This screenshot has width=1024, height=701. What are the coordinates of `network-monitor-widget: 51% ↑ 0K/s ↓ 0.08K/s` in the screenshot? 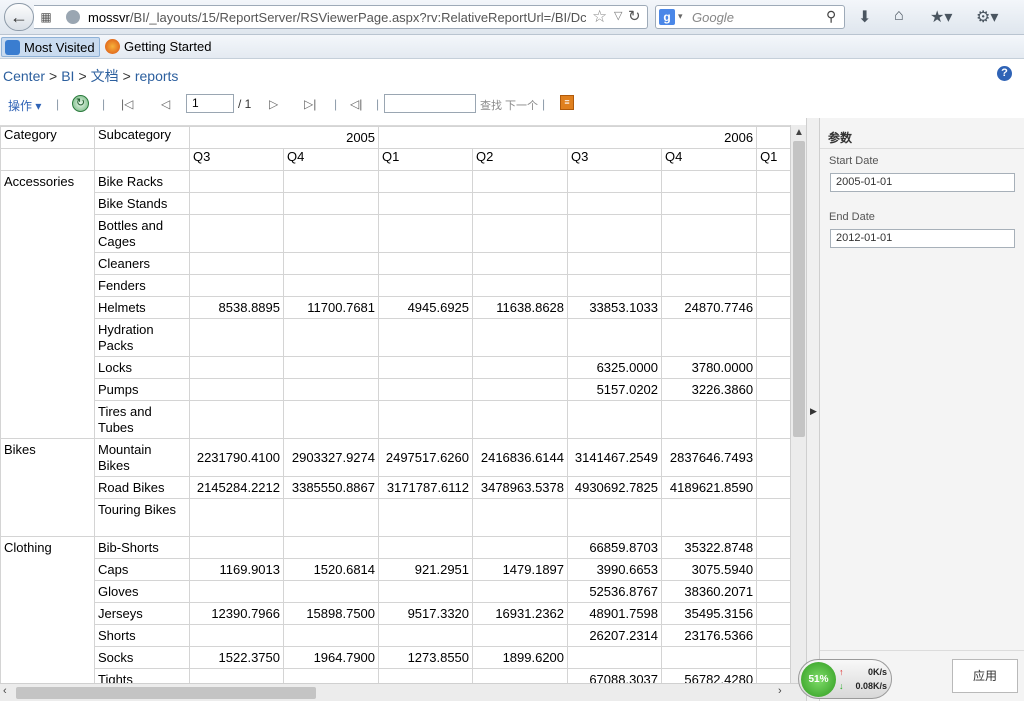 It's located at (845, 679).